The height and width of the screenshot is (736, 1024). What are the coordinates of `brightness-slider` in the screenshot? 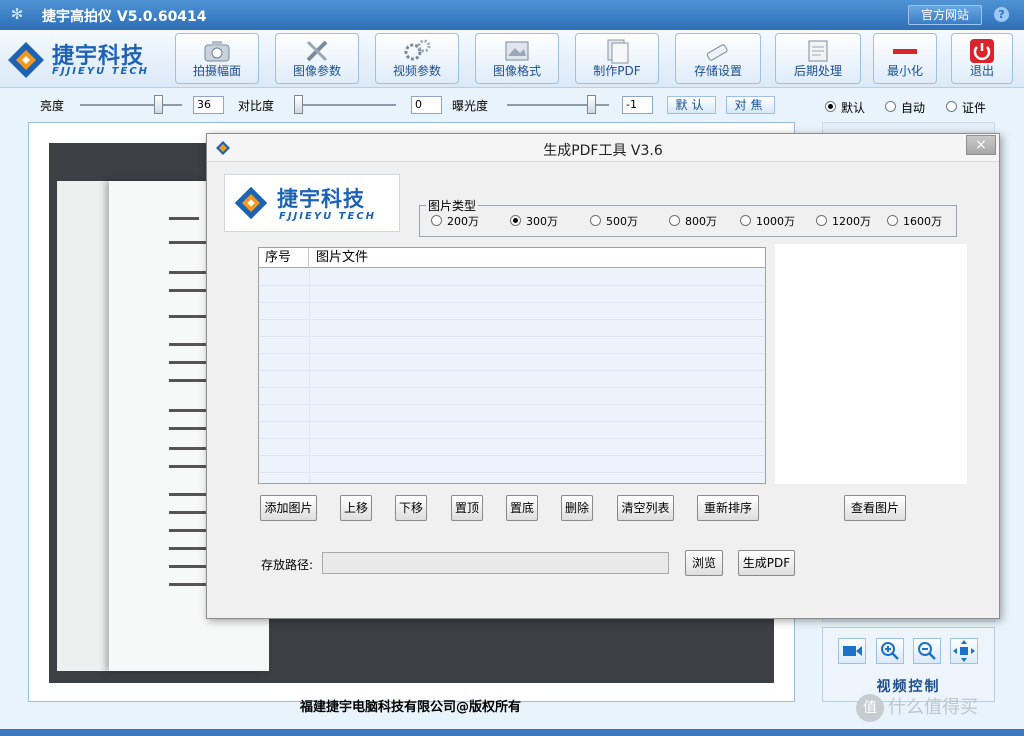 It's located at (131, 104).